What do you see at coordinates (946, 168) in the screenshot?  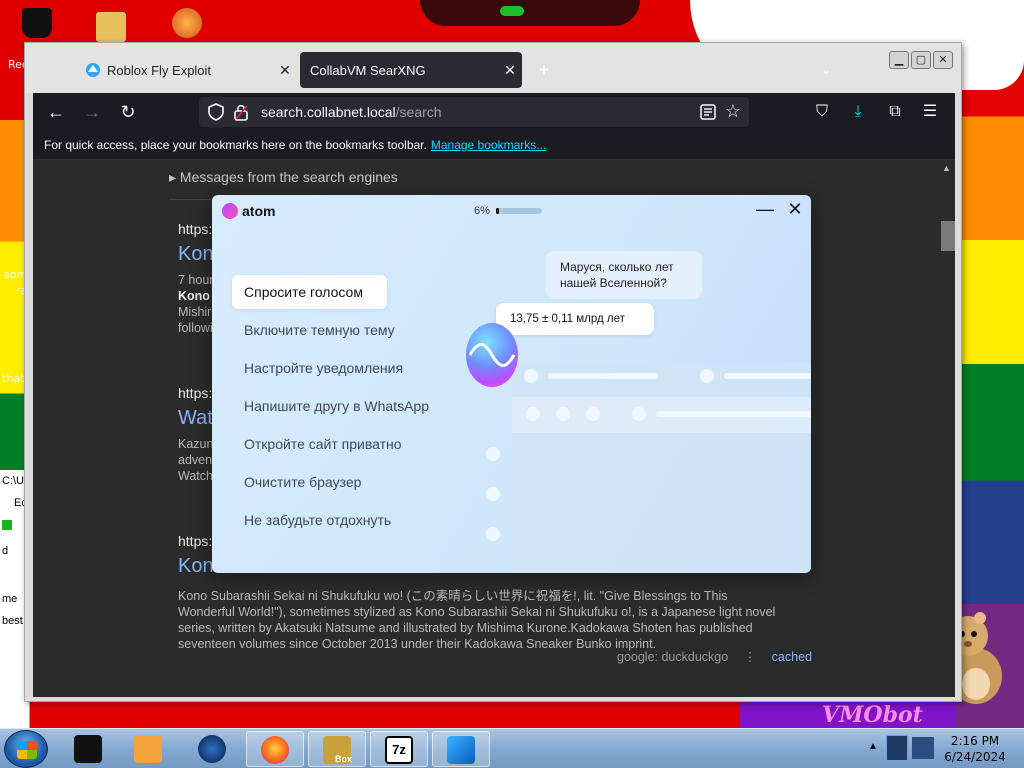 I see `scroll-up-icon: ▲` at bounding box center [946, 168].